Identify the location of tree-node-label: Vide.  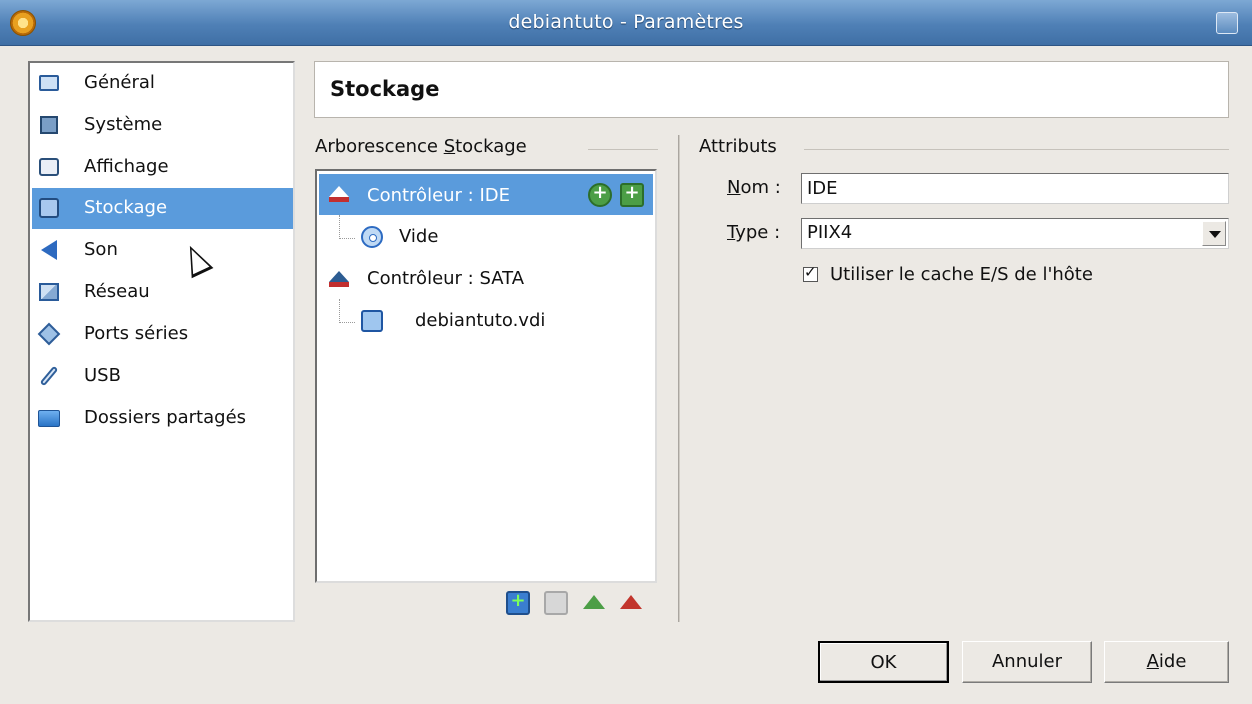
(419, 236).